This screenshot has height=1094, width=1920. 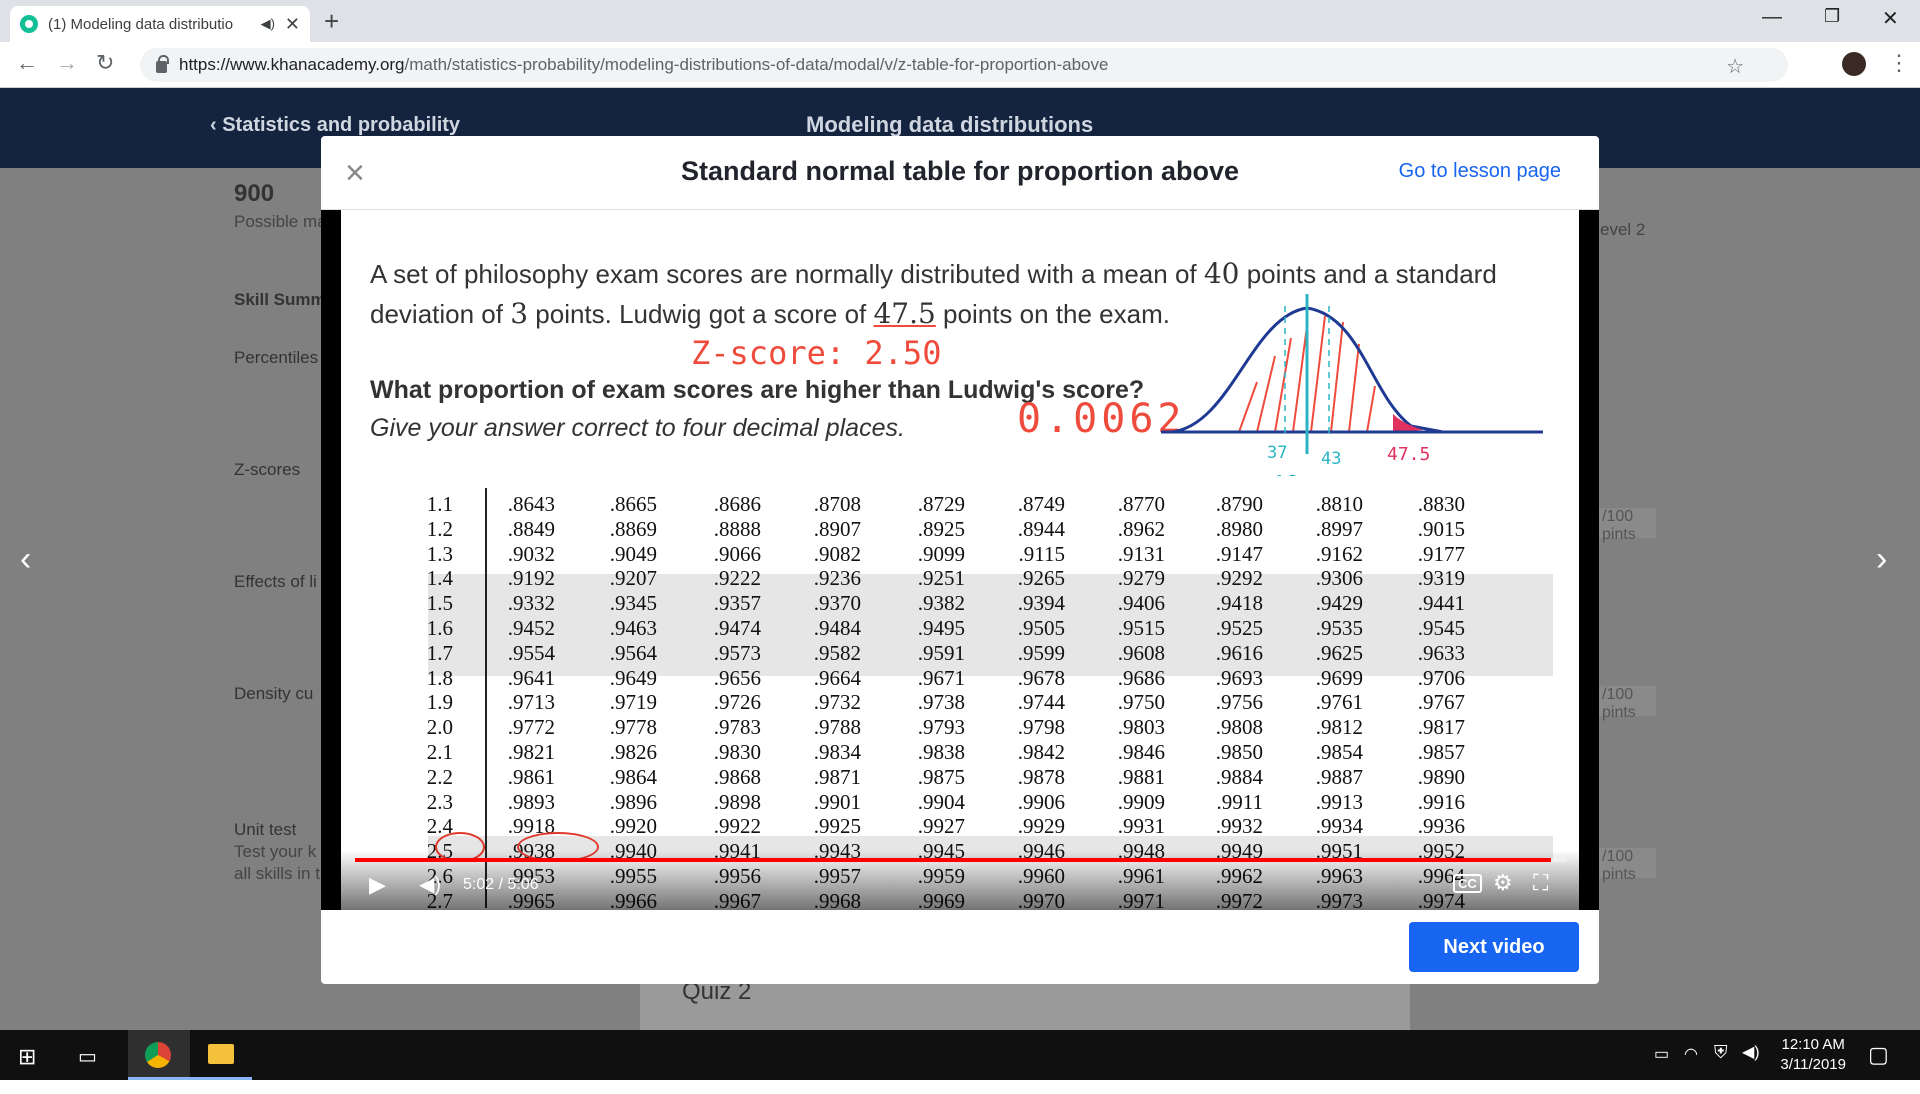 I want to click on proportion-cell: .9878, so click(x=1041, y=776).